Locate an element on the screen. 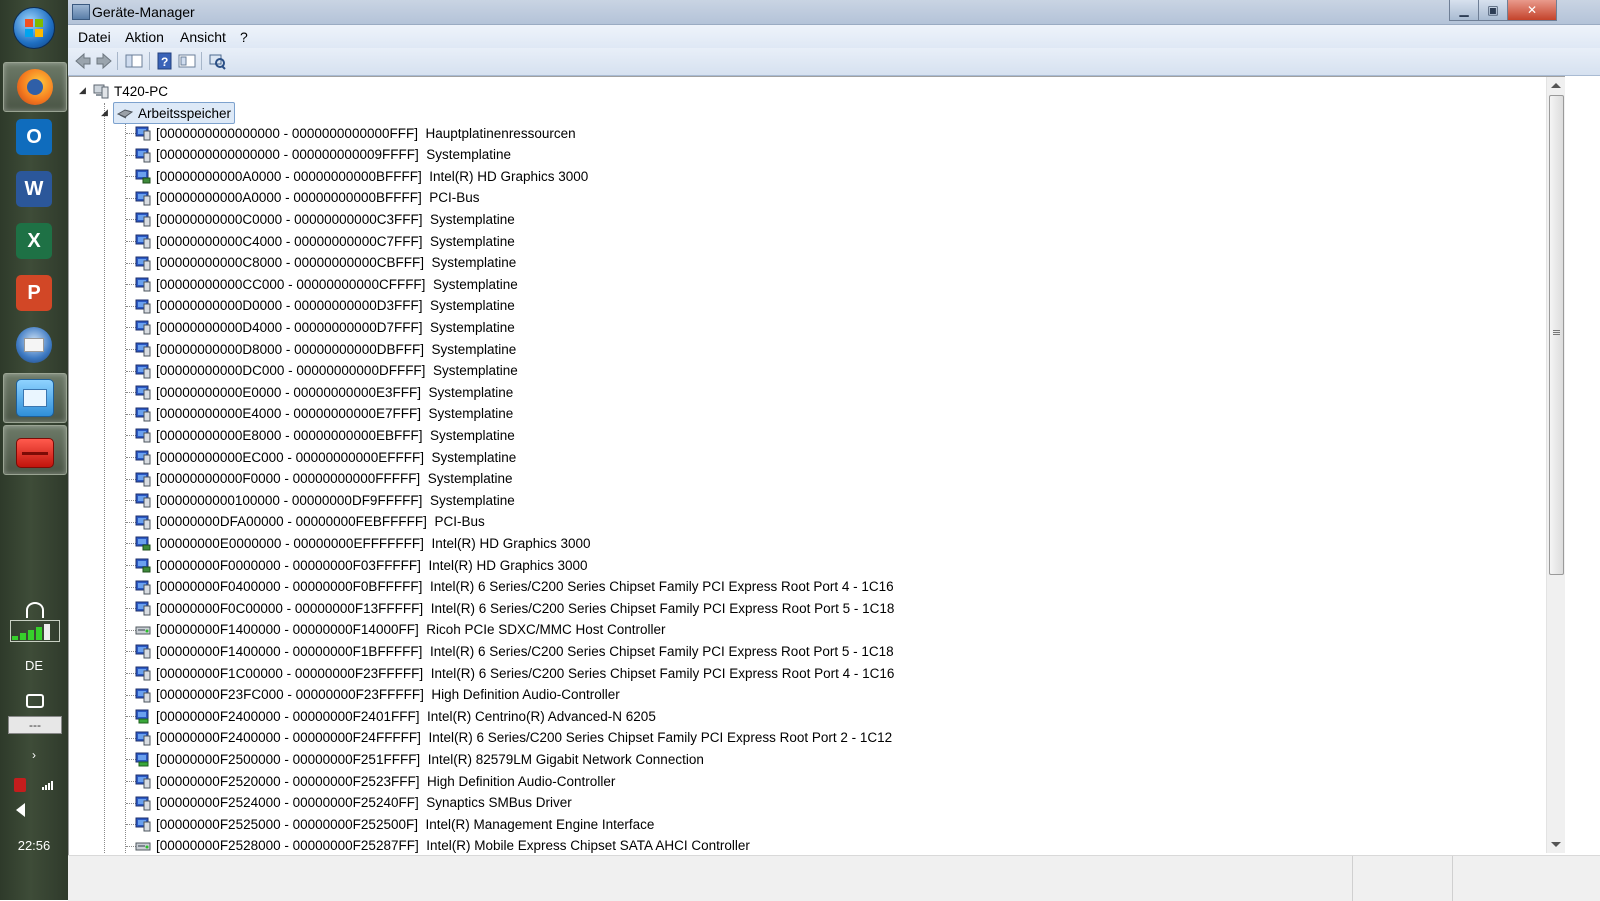 This screenshot has width=1600, height=901. computer-icon is located at coordinates (101, 91).